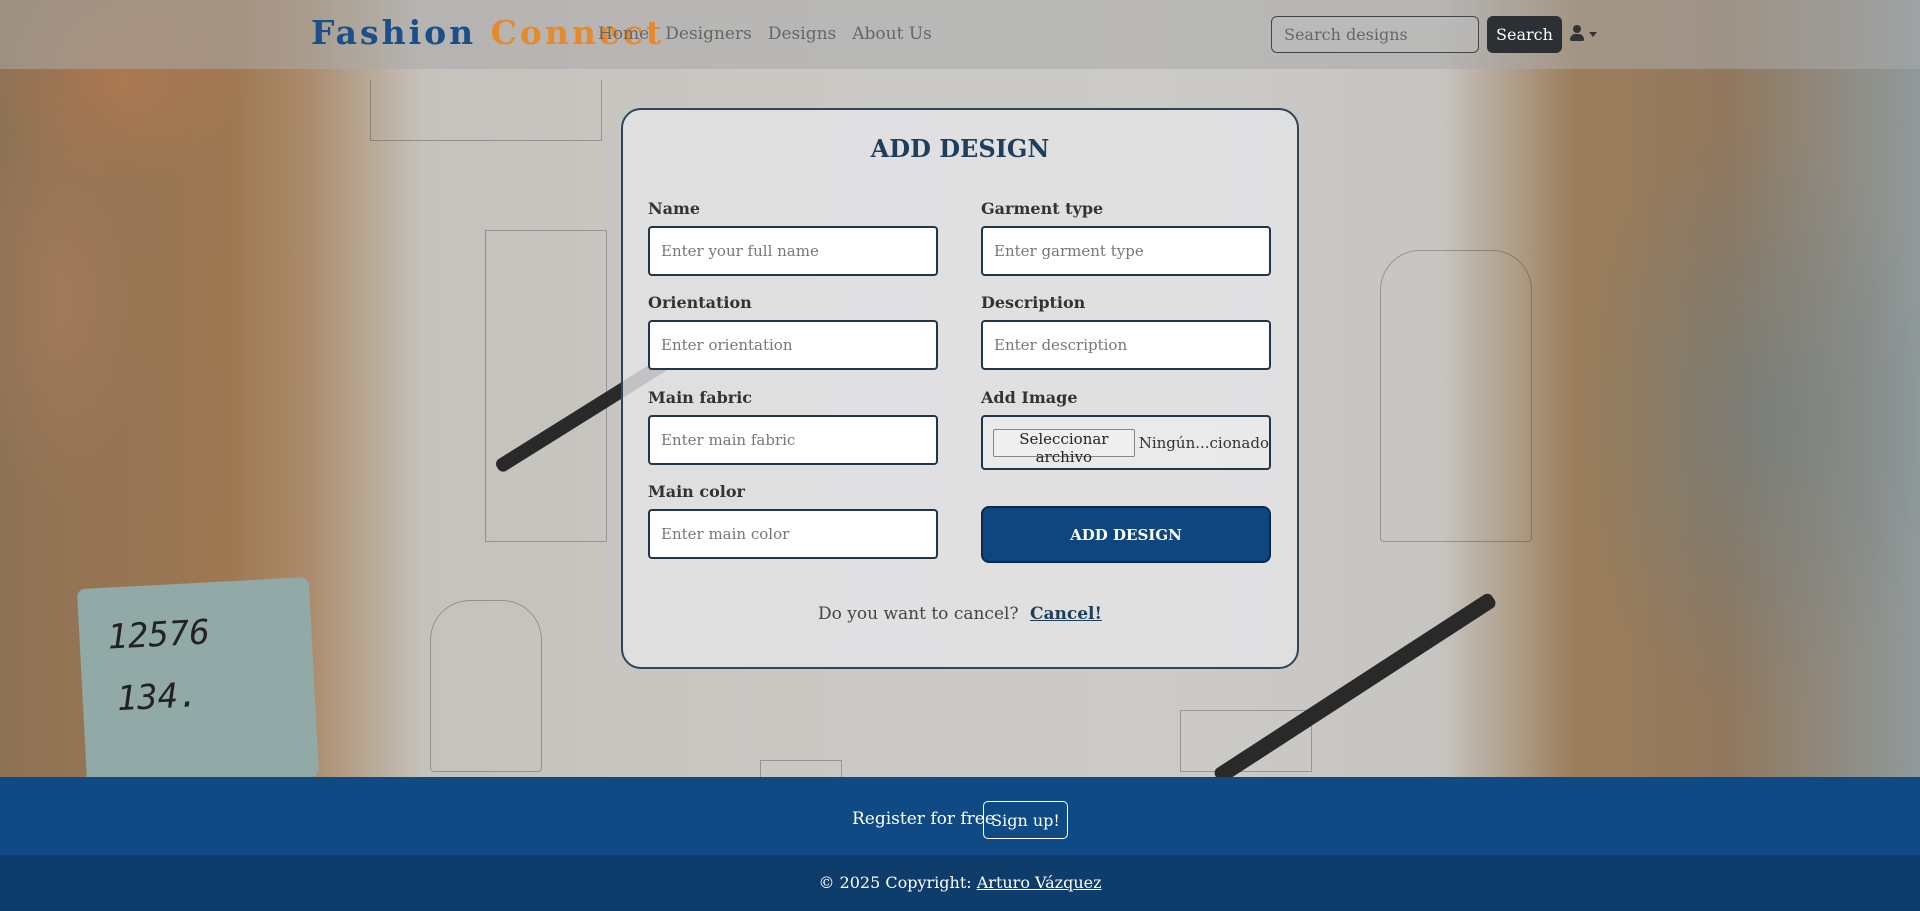 The width and height of the screenshot is (1920, 911). I want to click on add-image-label: Add Image, so click(1029, 397).